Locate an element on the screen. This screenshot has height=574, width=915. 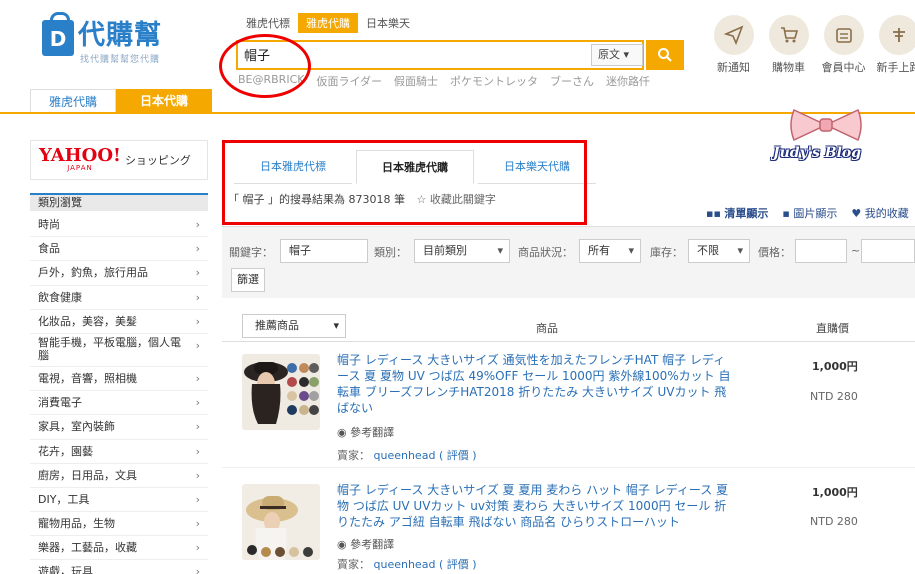
search-tab-yahoo-shopping: 雅虎代購 is located at coordinates (328, 23).